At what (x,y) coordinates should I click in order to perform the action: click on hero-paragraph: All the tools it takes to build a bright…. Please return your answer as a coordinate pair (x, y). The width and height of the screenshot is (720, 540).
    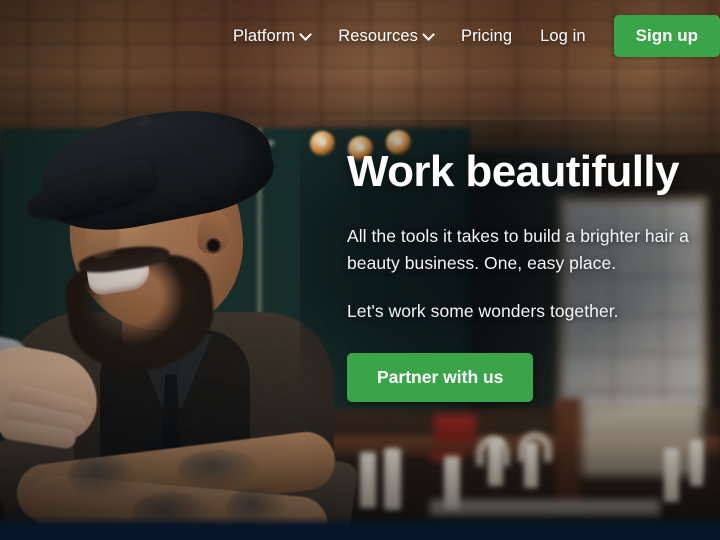
    Looking at the image, I should click on (533, 249).